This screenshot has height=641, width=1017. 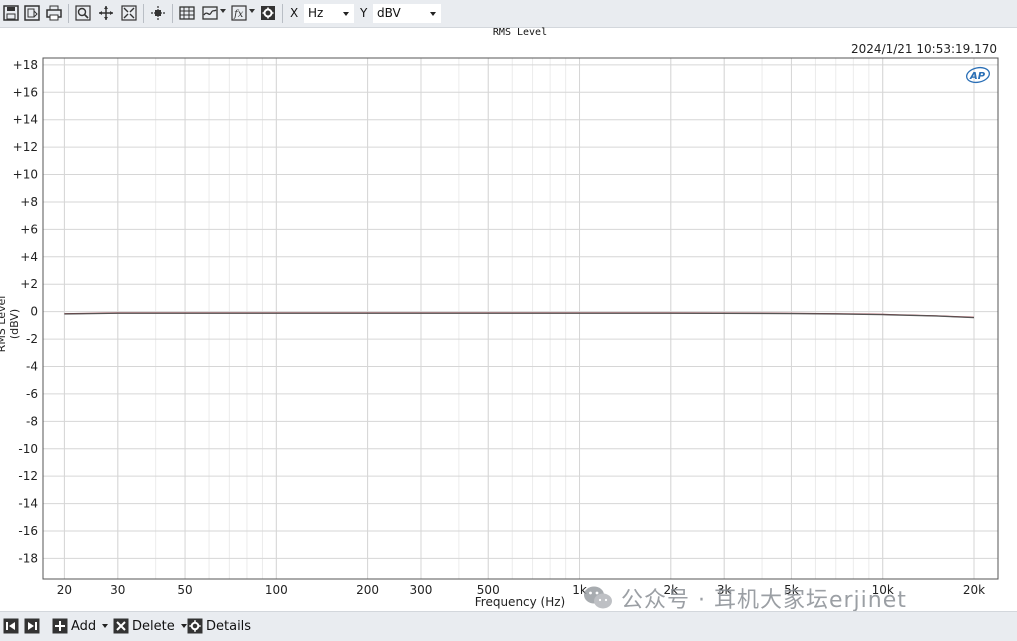 What do you see at coordinates (121, 626) in the screenshot?
I see `close-icon` at bounding box center [121, 626].